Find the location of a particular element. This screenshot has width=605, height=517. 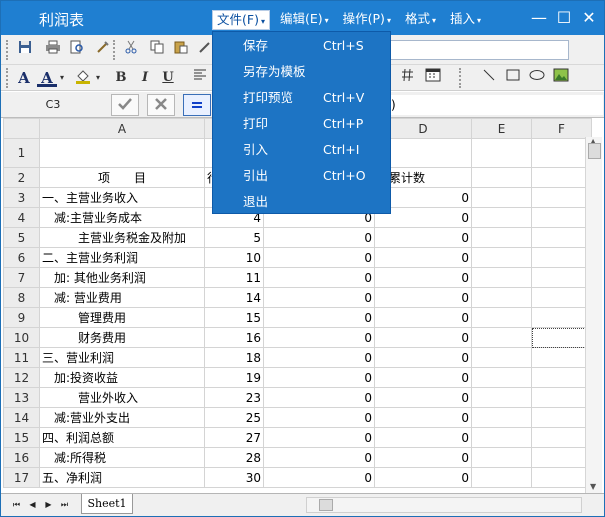

first-sheet-icon: ⏮ is located at coordinates (16, 505).